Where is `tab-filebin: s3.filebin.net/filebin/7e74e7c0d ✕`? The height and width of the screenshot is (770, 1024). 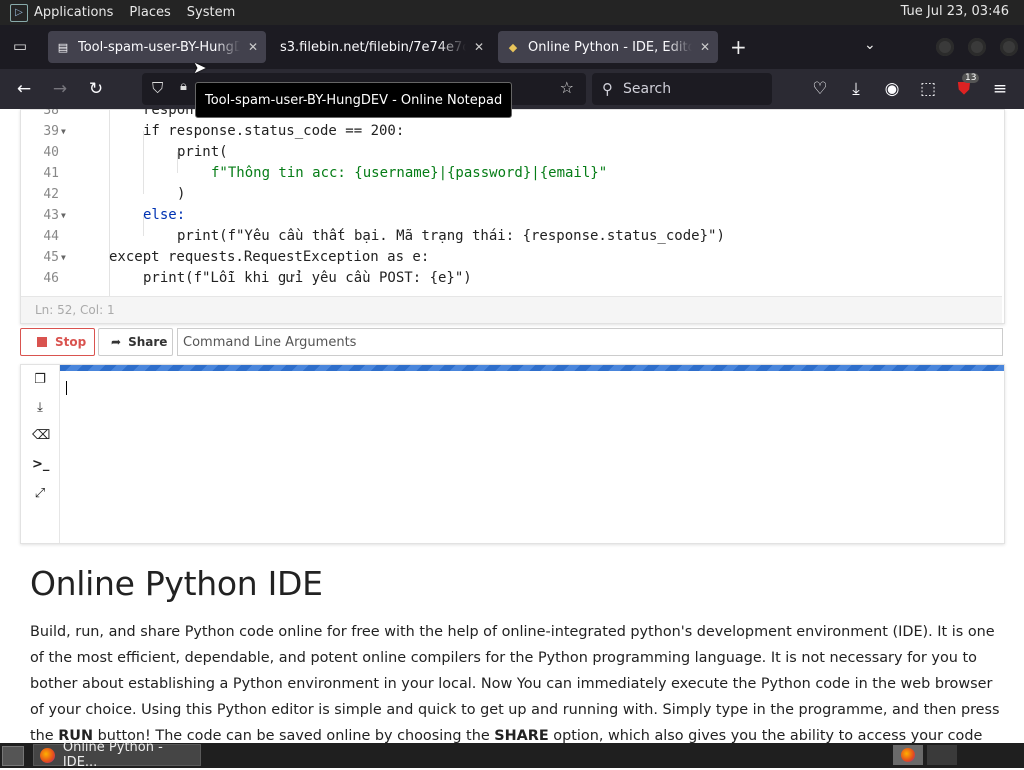 tab-filebin: s3.filebin.net/filebin/7e74e7c0d ✕ is located at coordinates (382, 47).